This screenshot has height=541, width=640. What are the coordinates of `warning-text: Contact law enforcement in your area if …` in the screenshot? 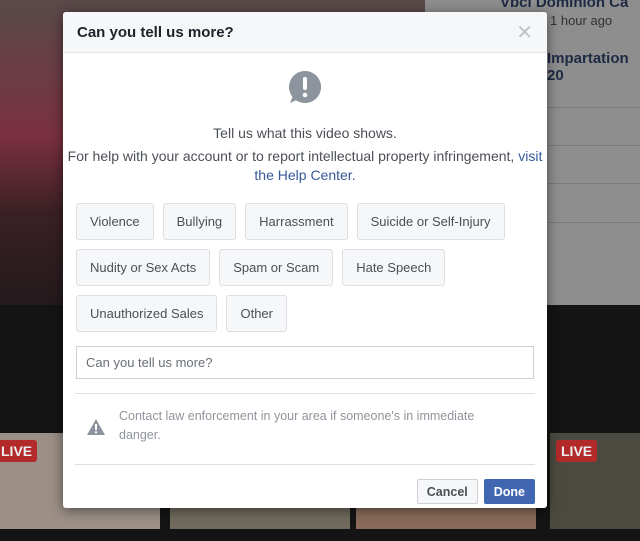 It's located at (297, 425).